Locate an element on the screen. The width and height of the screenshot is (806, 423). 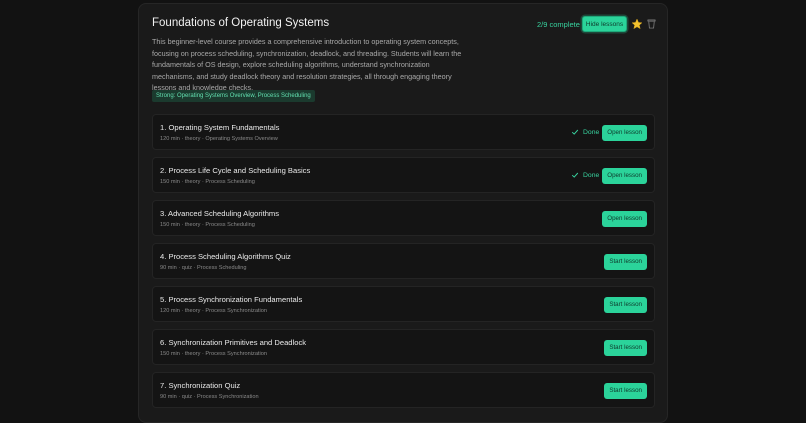
lesson-title: 5. Process Synchronization Fundamentals is located at coordinates (231, 299).